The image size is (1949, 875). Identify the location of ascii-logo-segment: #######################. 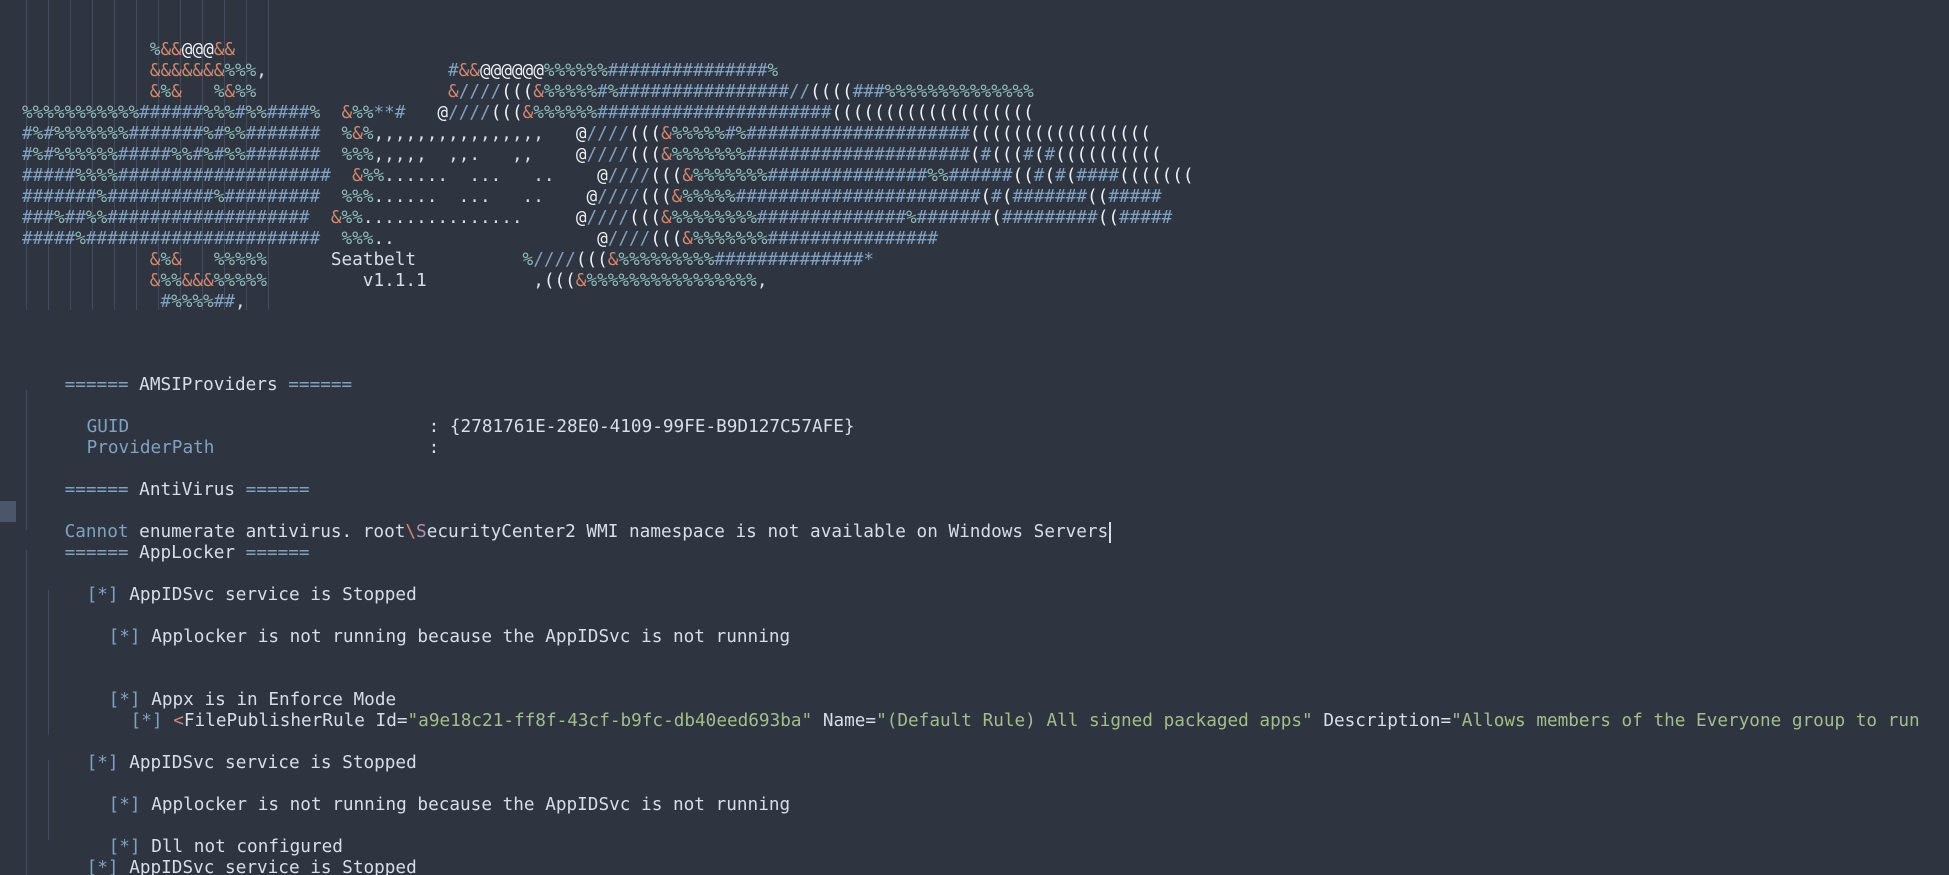
(858, 197).